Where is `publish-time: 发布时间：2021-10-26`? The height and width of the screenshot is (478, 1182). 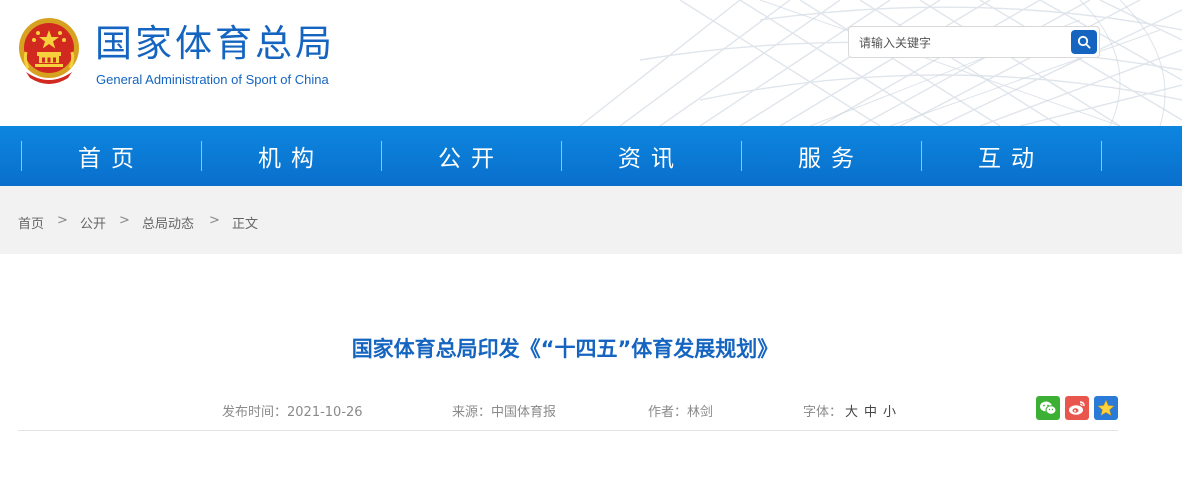
publish-time: 发布时间：2021-10-26 is located at coordinates (292, 412).